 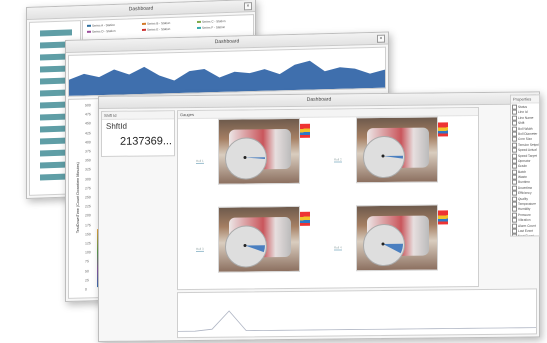 What do you see at coordinates (227, 42) in the screenshot?
I see `middle-window-title: Dashboard` at bounding box center [227, 42].